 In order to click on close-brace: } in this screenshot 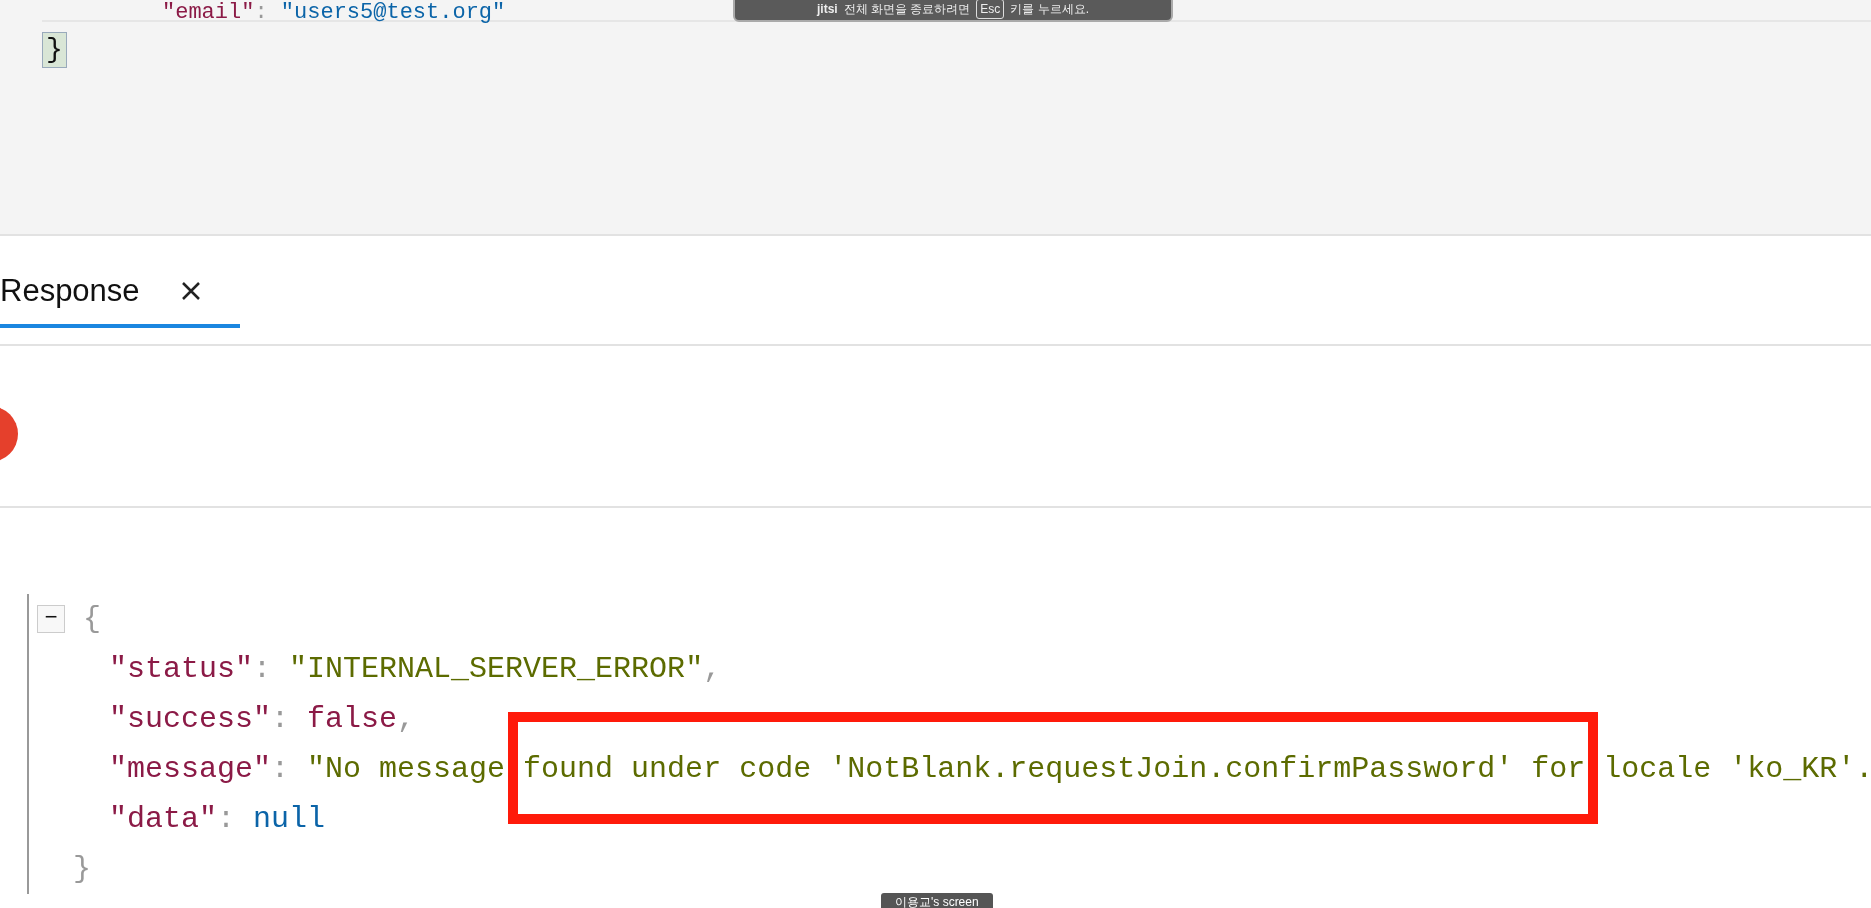, I will do `click(82, 869)`.